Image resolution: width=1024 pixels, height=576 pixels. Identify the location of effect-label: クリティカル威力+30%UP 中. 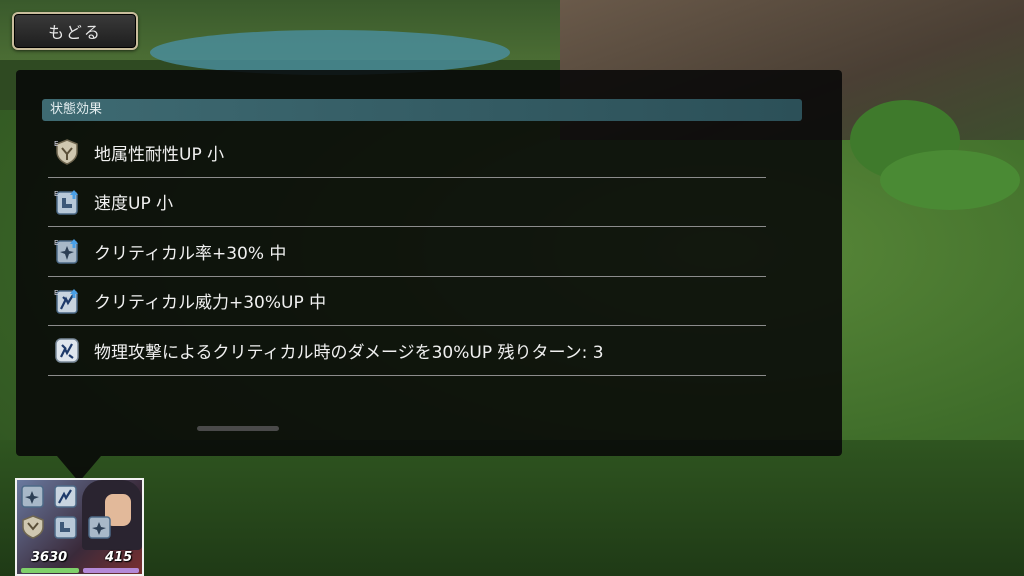
(210, 303).